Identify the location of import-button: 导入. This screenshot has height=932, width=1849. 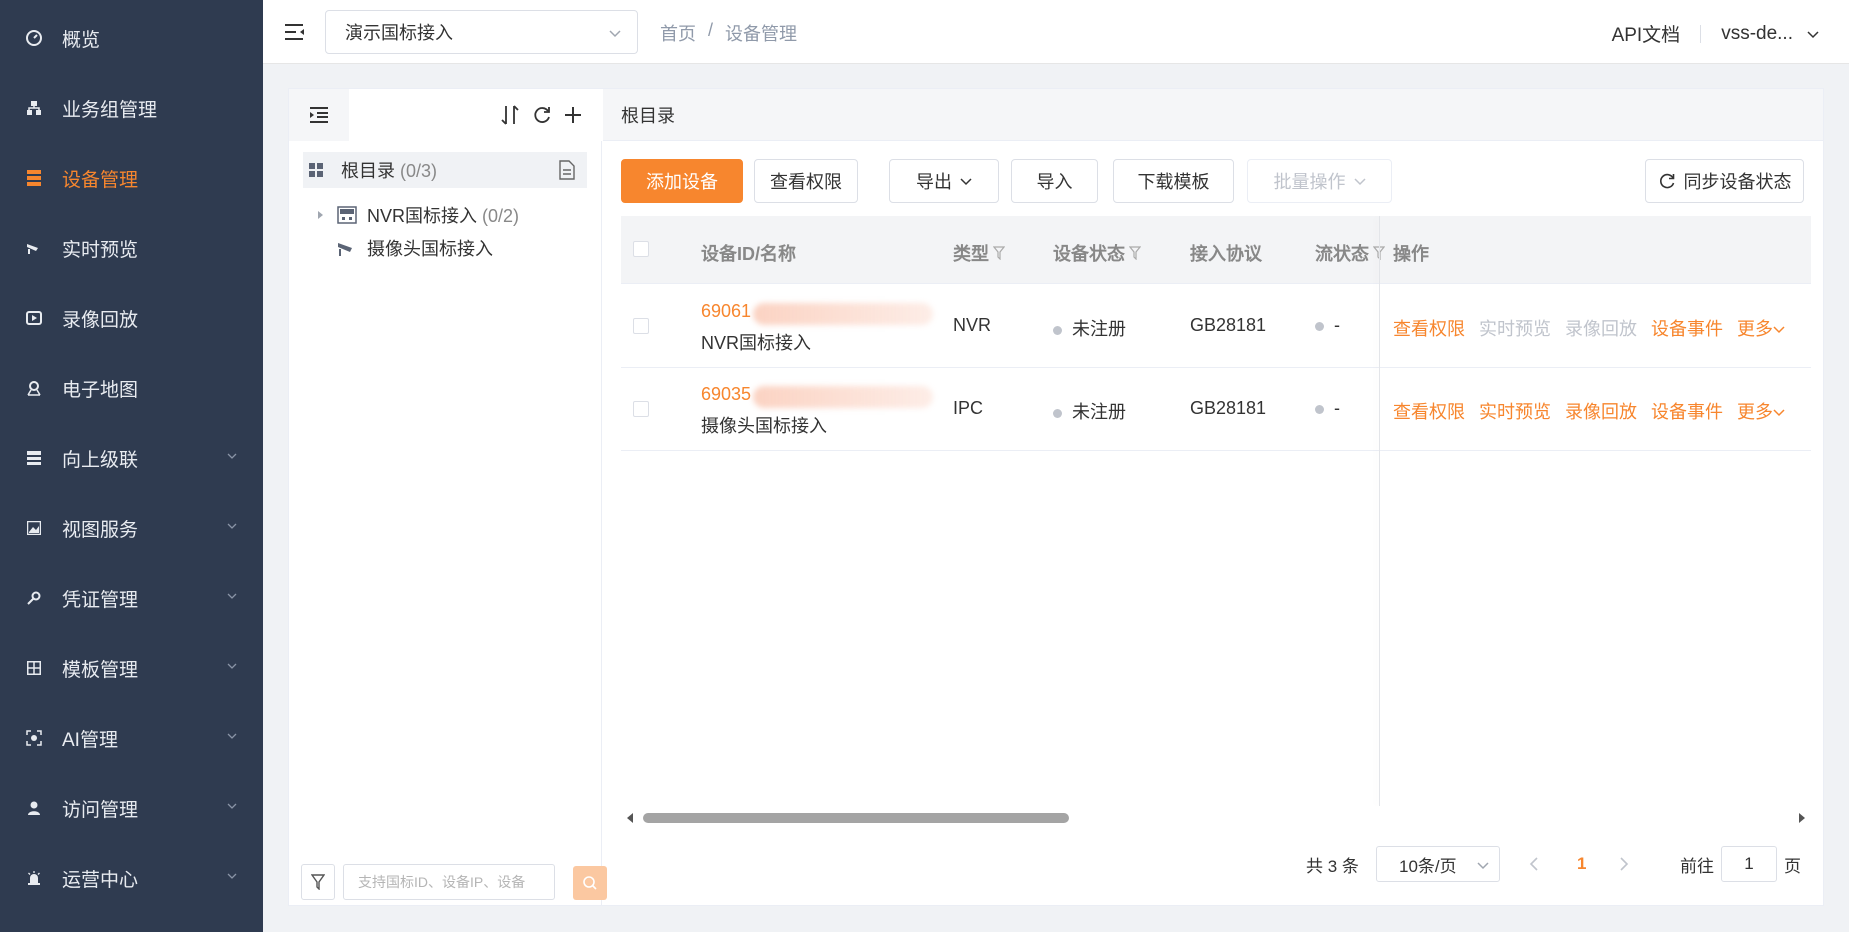
(1054, 181).